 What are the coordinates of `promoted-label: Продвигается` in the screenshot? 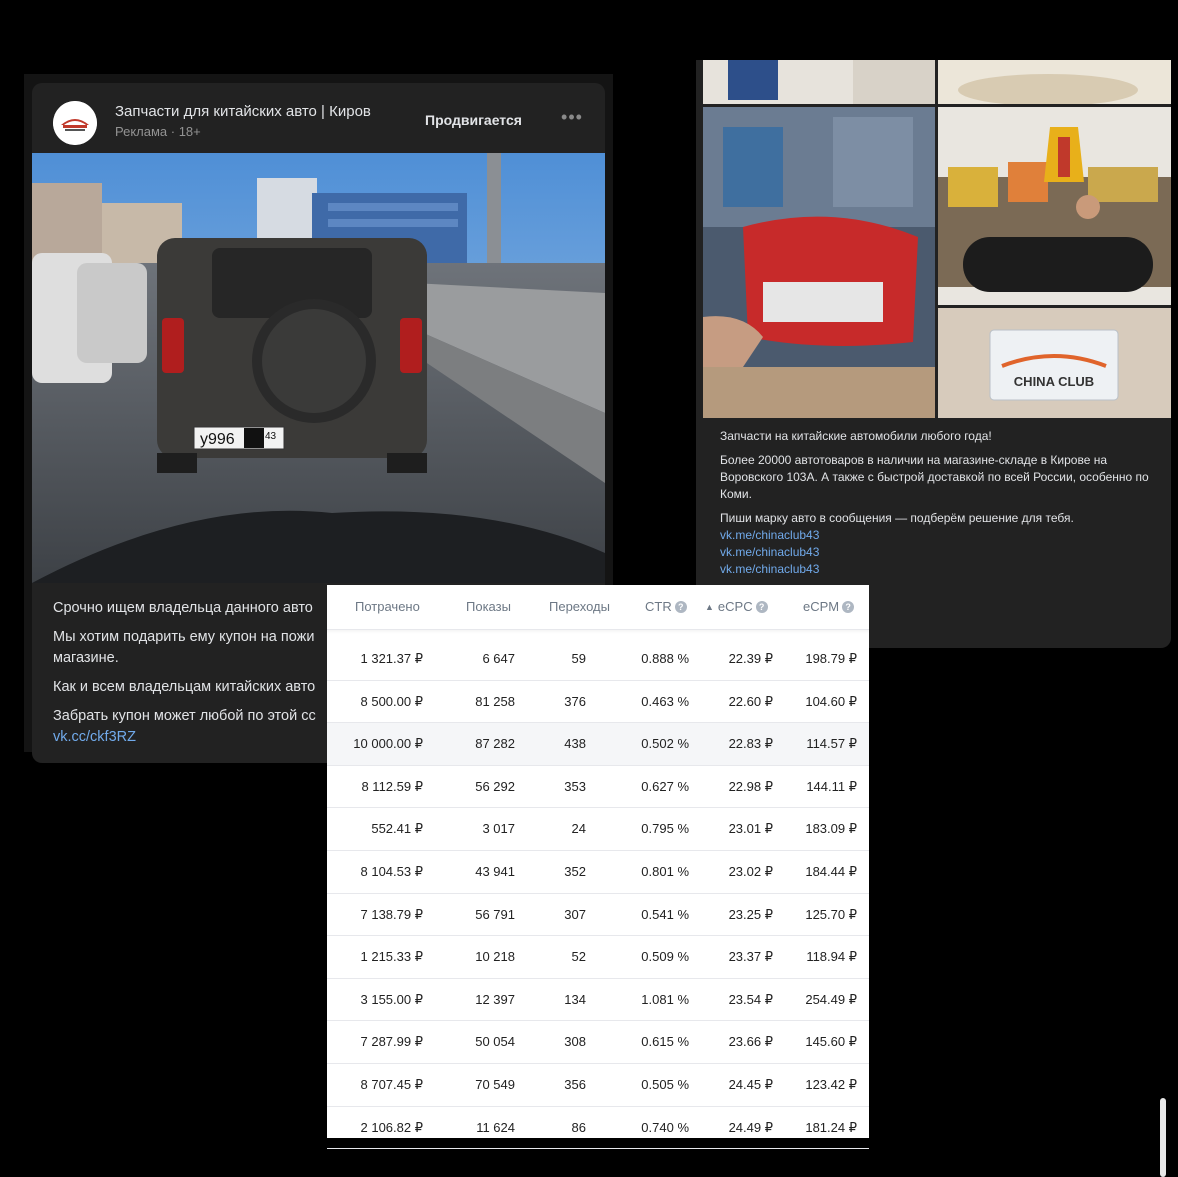 It's located at (473, 120).